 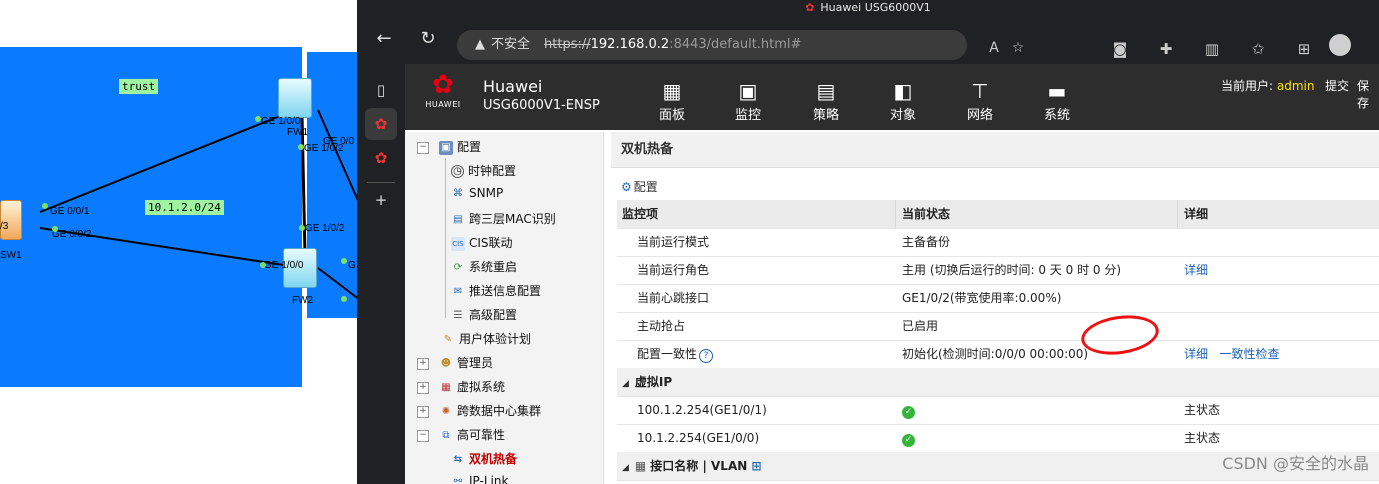 I want to click on nav-system: ▬ 系统, so click(x=1057, y=100).